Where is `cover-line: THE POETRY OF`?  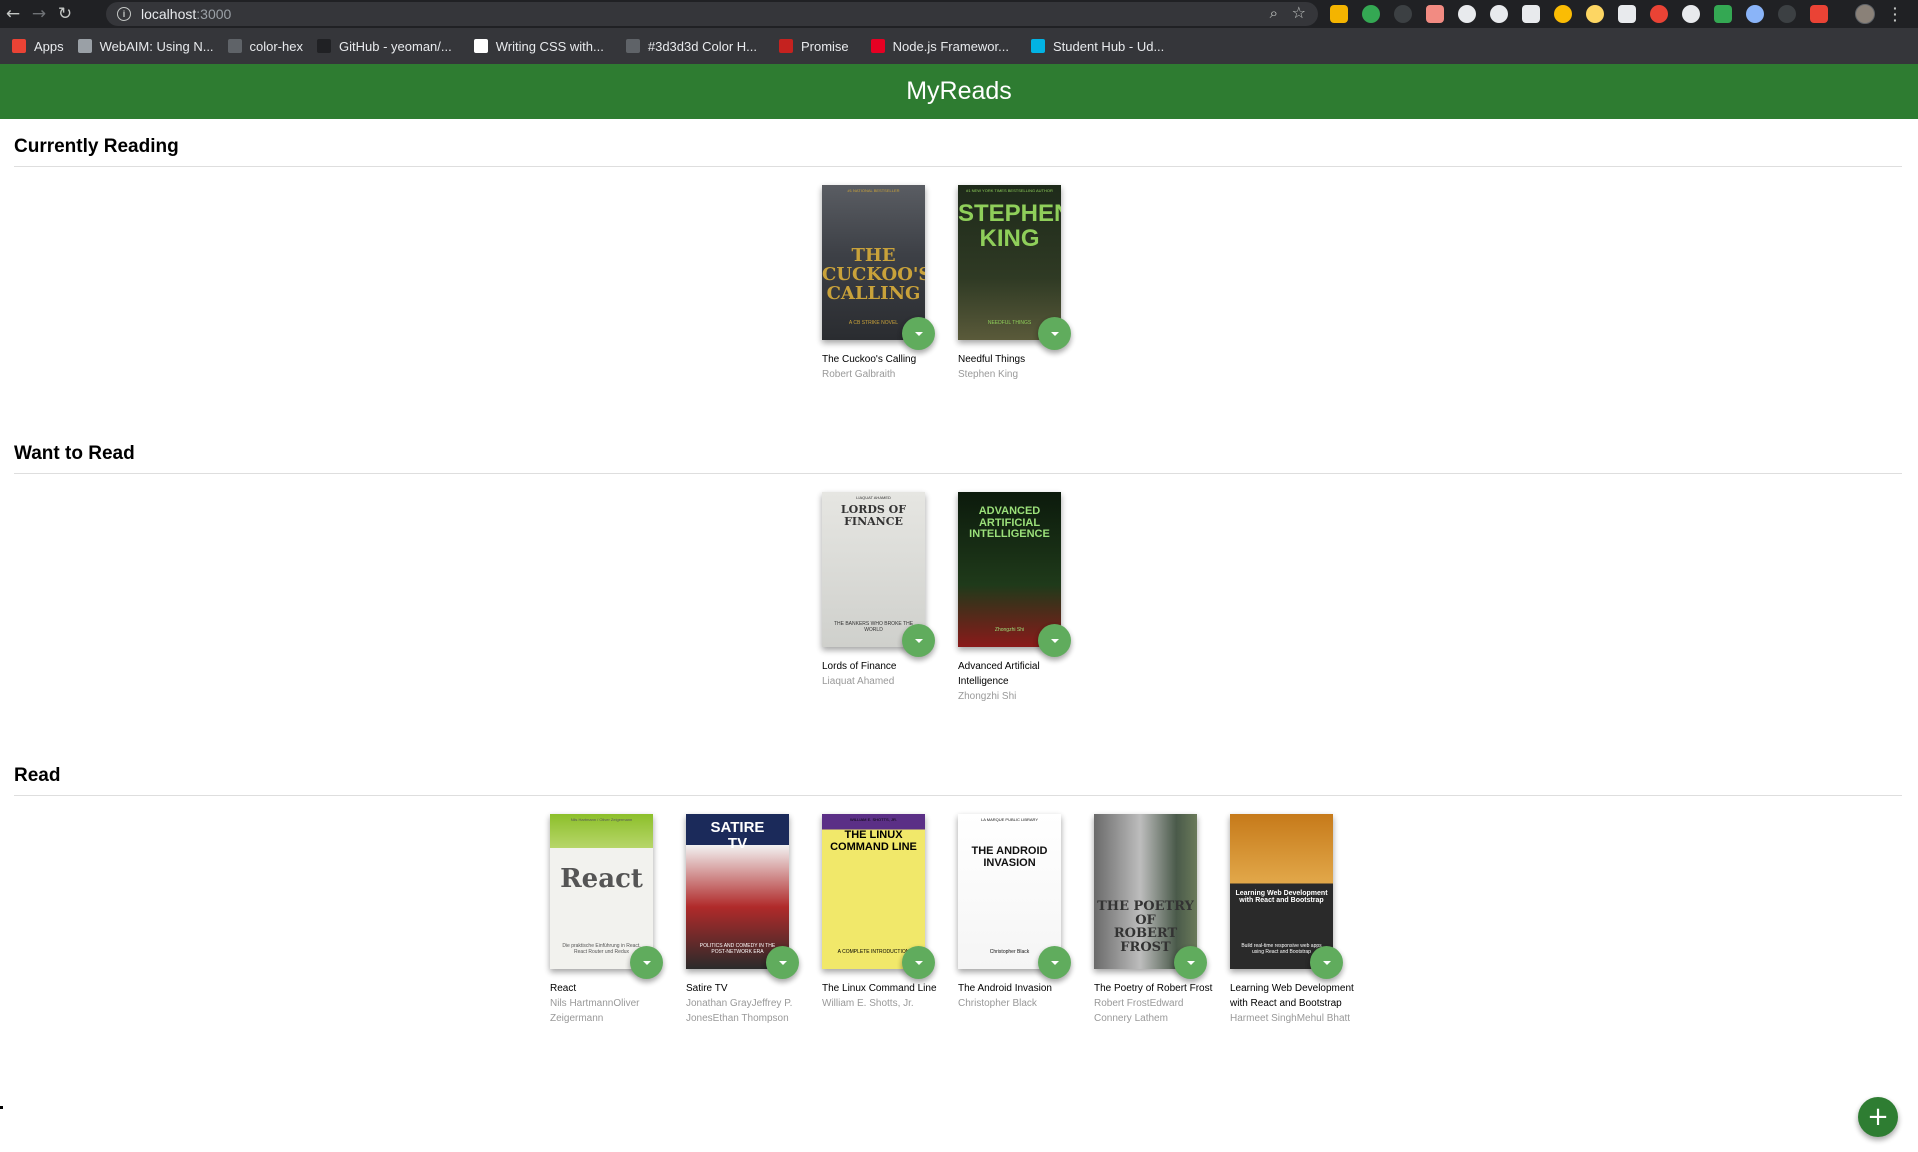 cover-line: THE POETRY OF is located at coordinates (1145, 913).